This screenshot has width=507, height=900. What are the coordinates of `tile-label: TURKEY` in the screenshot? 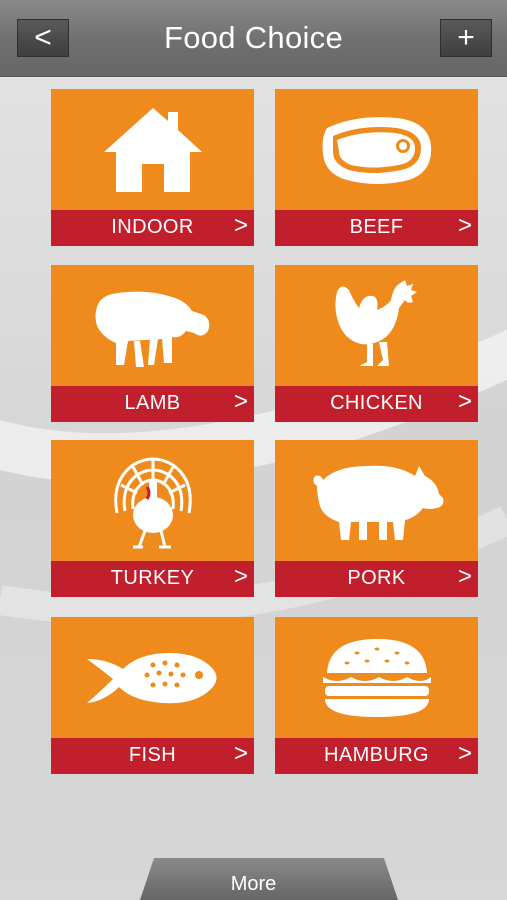 It's located at (152, 578).